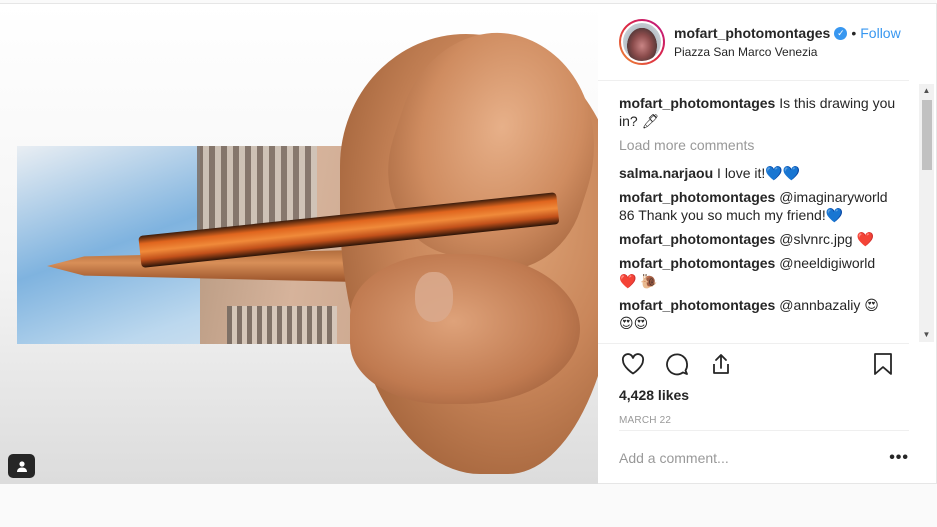 Image resolution: width=937 pixels, height=527 pixels. I want to click on username-link: mofart_photomontages, so click(752, 33).